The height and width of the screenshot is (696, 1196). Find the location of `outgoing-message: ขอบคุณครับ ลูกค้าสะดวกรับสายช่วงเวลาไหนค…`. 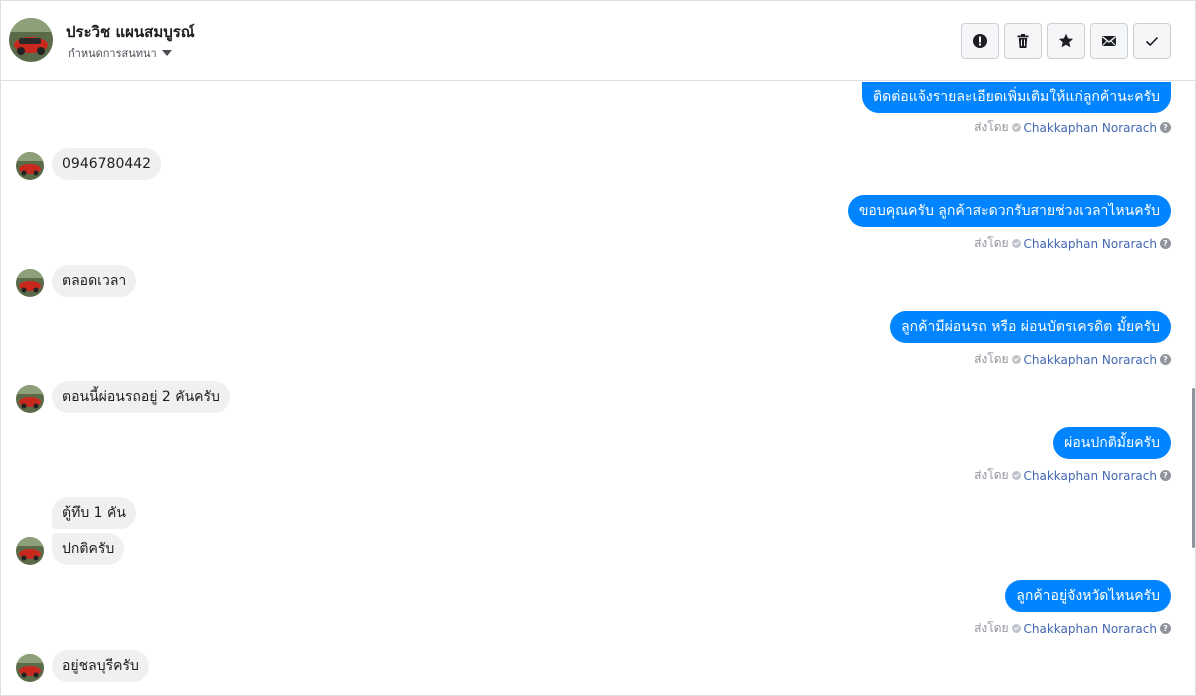

outgoing-message: ขอบคุณครับ ลูกค้าสะดวกรับสายช่วงเวลาไหนค… is located at coordinates (1009, 211).